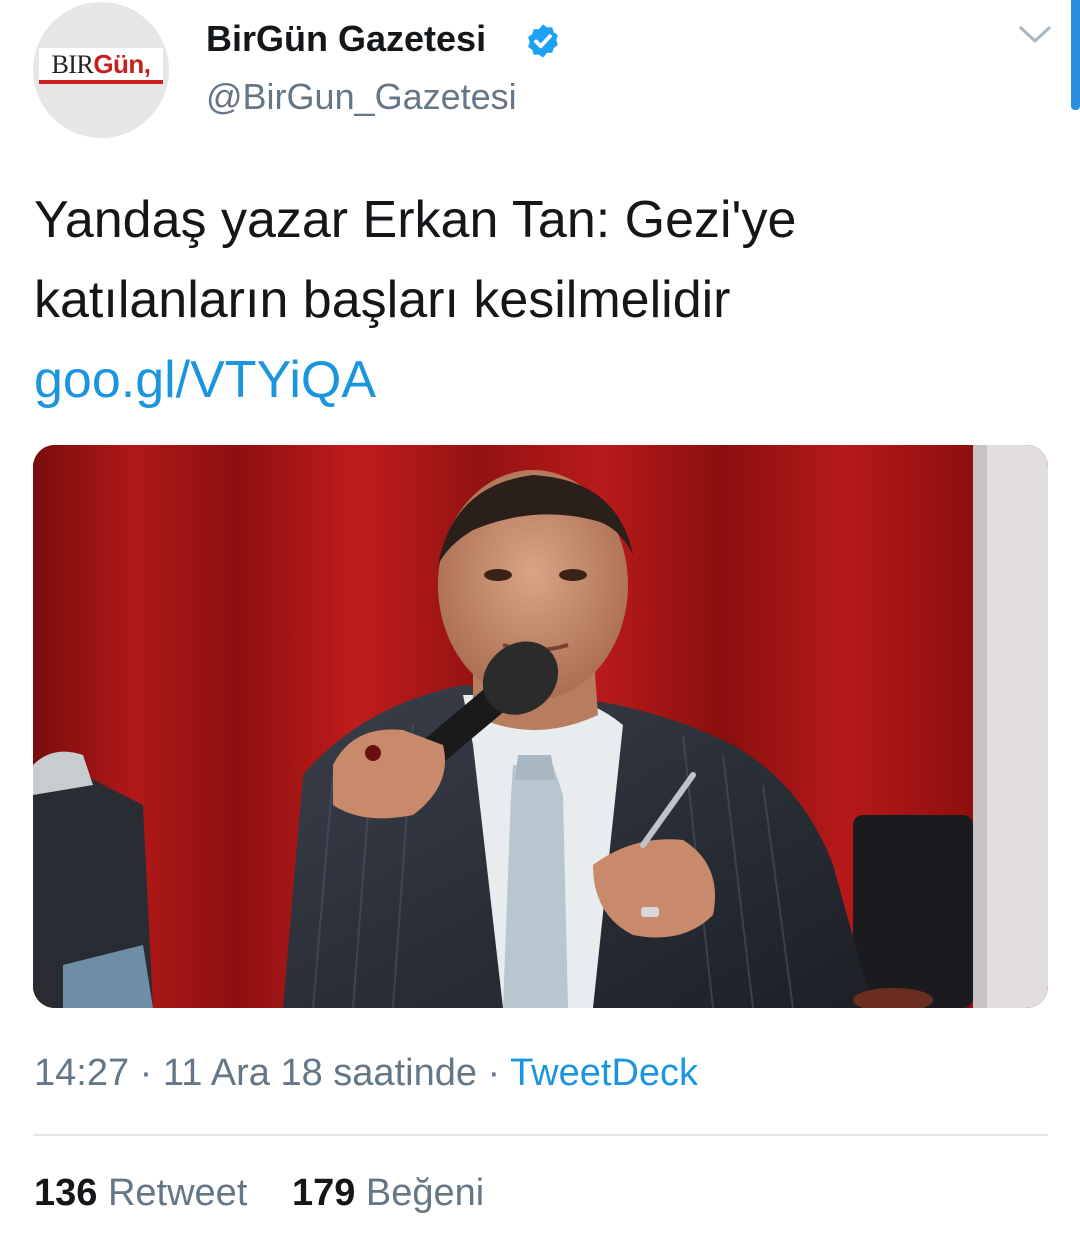 The image size is (1080, 1237). What do you see at coordinates (346, 39) in the screenshot?
I see `display-name: BirGün Gazetesi` at bounding box center [346, 39].